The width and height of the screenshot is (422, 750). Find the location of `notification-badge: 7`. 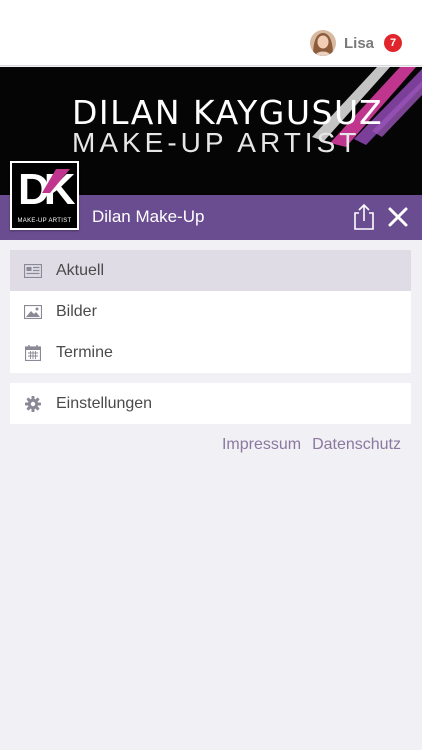

notification-badge: 7 is located at coordinates (393, 43).